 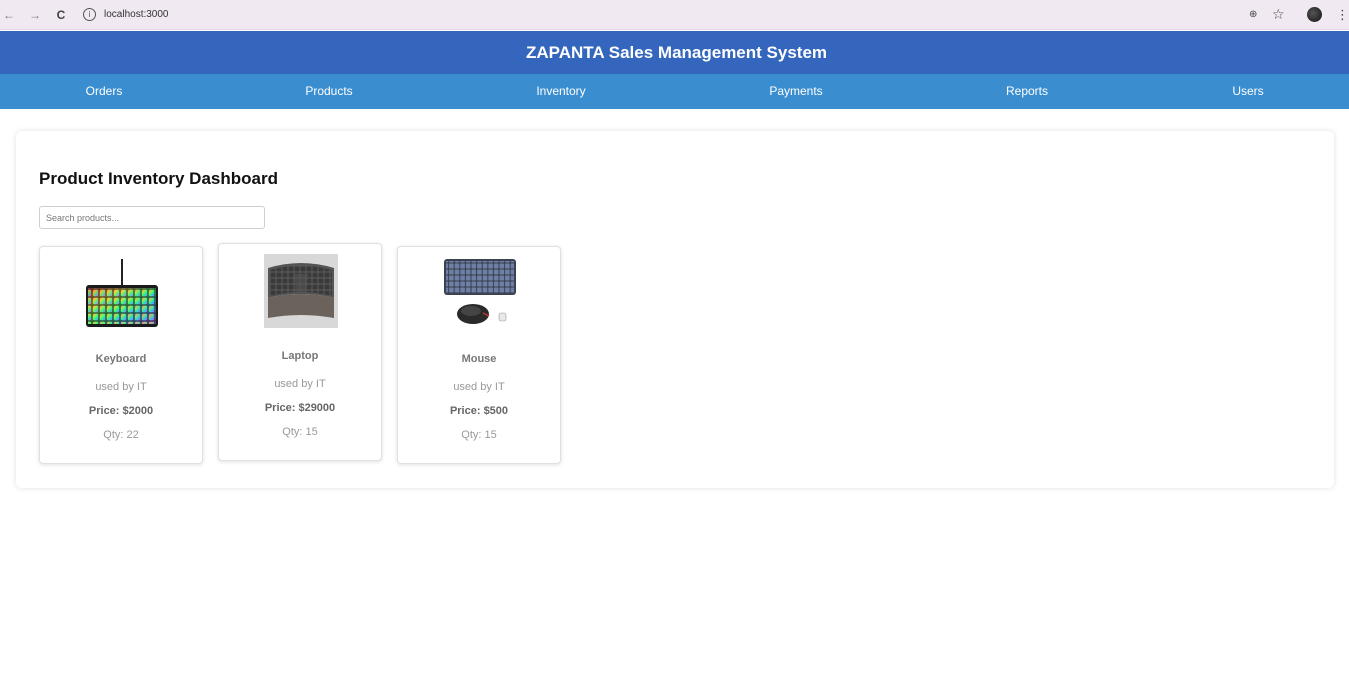 I want to click on product-card-keyboard: Keyboard used by IT Price: $2000 Qty: 22, so click(x=121, y=355).